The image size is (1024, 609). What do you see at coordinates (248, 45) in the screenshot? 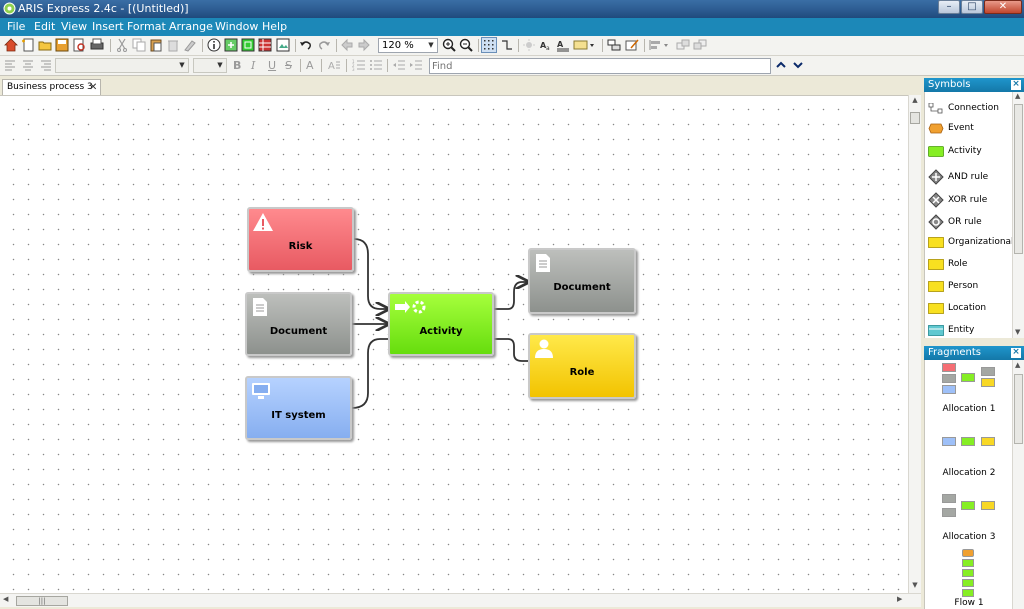
I see `insert-model-icon` at bounding box center [248, 45].